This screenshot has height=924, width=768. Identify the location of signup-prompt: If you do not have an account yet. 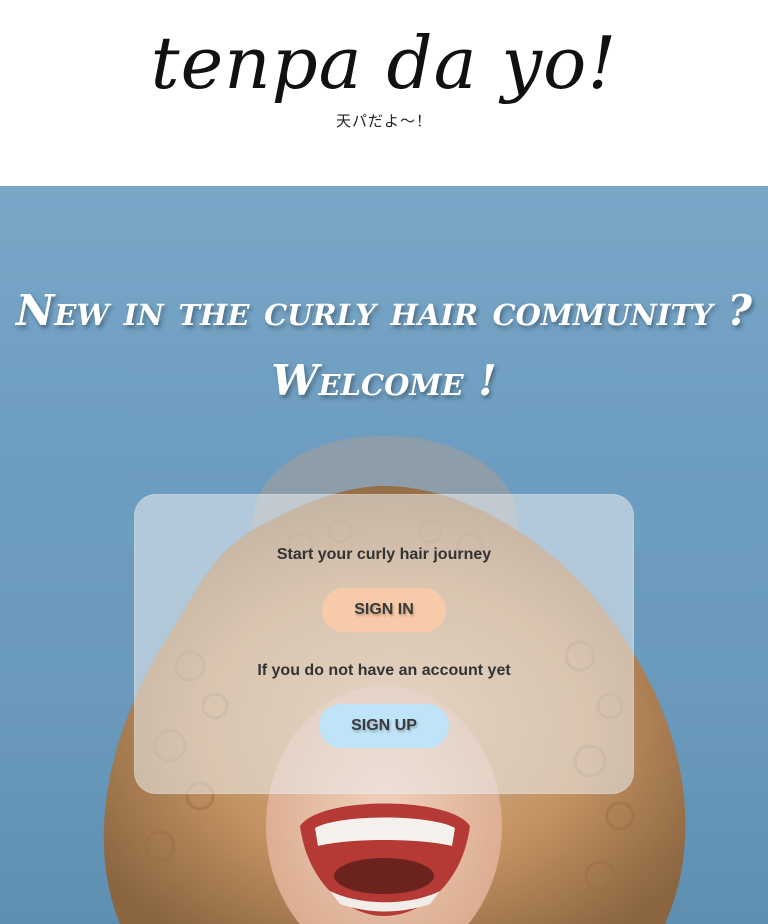
(384, 670).